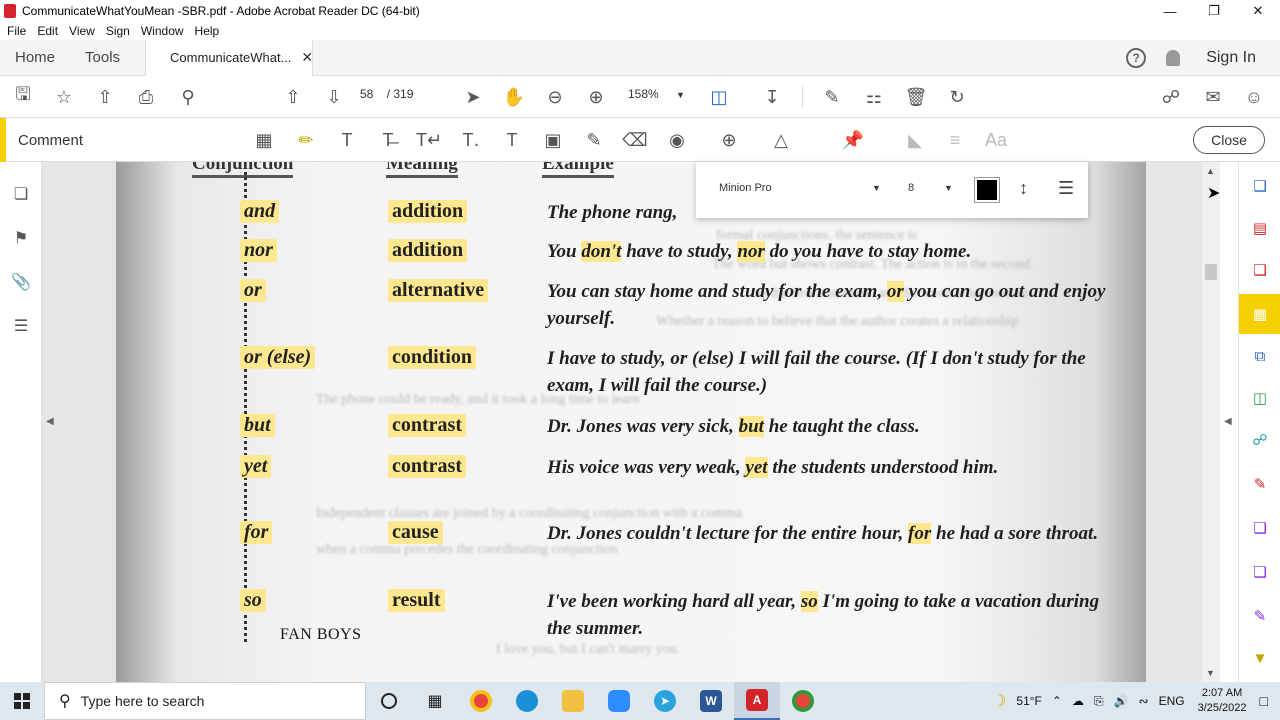 Image resolution: width=1280 pixels, height=720 pixels. What do you see at coordinates (1260, 398) in the screenshot?
I see `compress-pdf-icon: ◫` at bounding box center [1260, 398].